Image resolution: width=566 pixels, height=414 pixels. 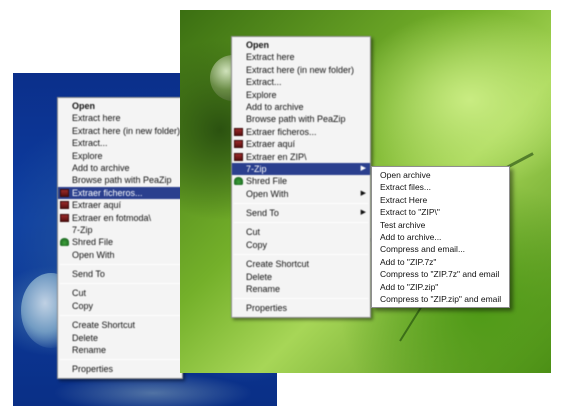 I want to click on right-menu-item-create-shortcut: Create Shortcut, so click(x=301, y=264).